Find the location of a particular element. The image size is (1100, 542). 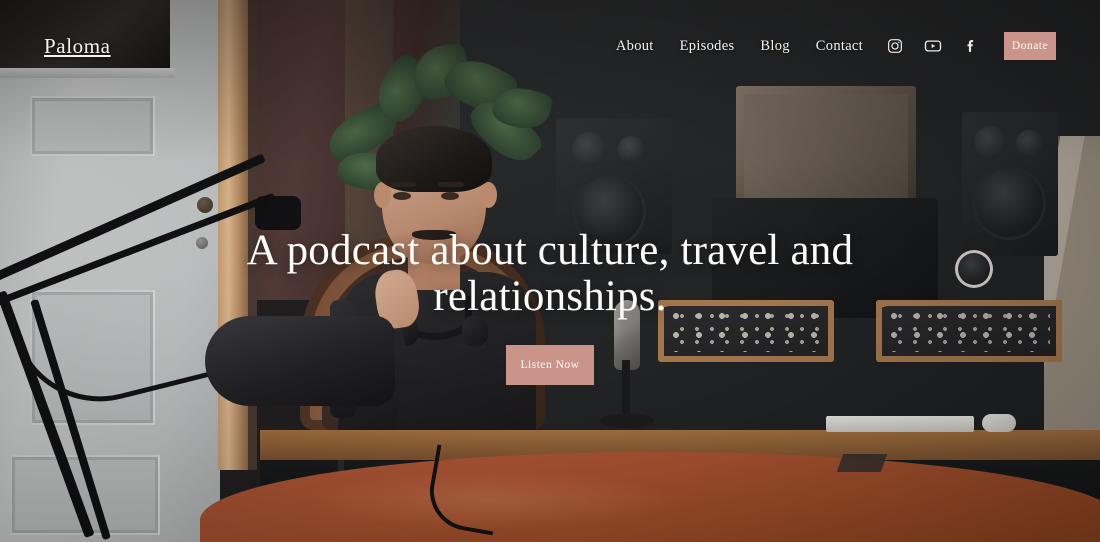

site-logo: Paloma is located at coordinates (77, 46).